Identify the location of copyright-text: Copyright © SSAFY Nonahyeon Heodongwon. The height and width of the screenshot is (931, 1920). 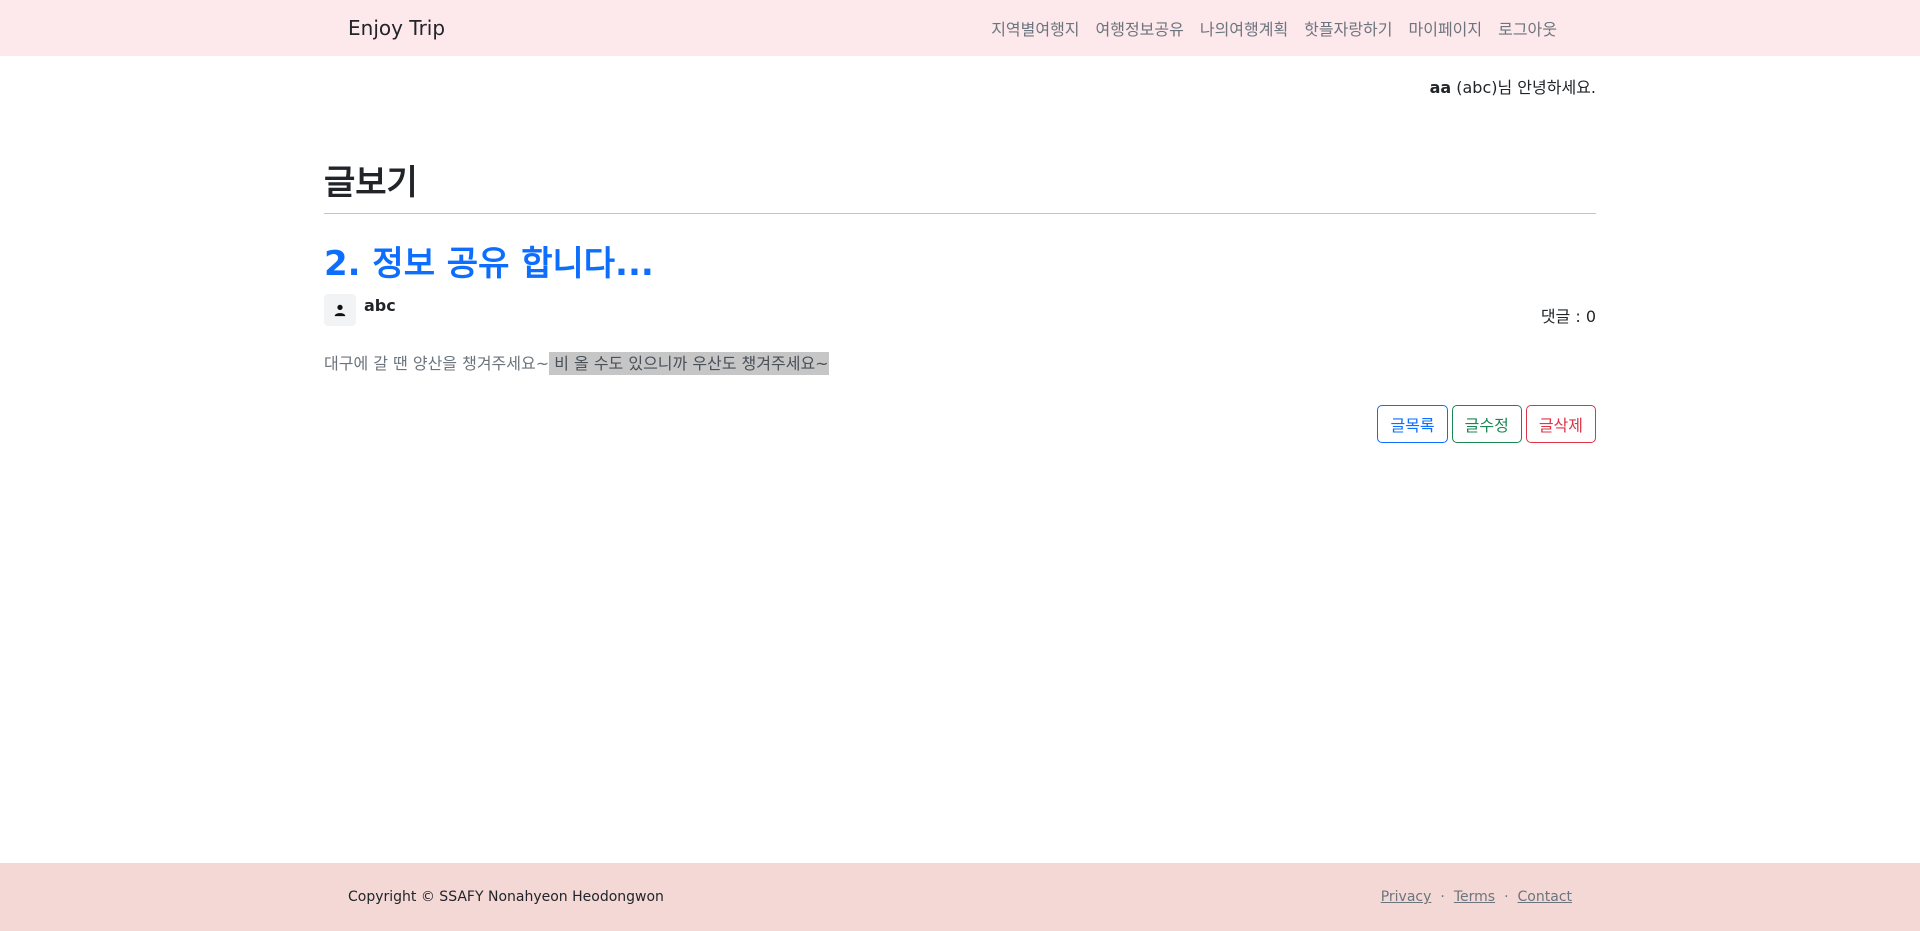
(506, 897).